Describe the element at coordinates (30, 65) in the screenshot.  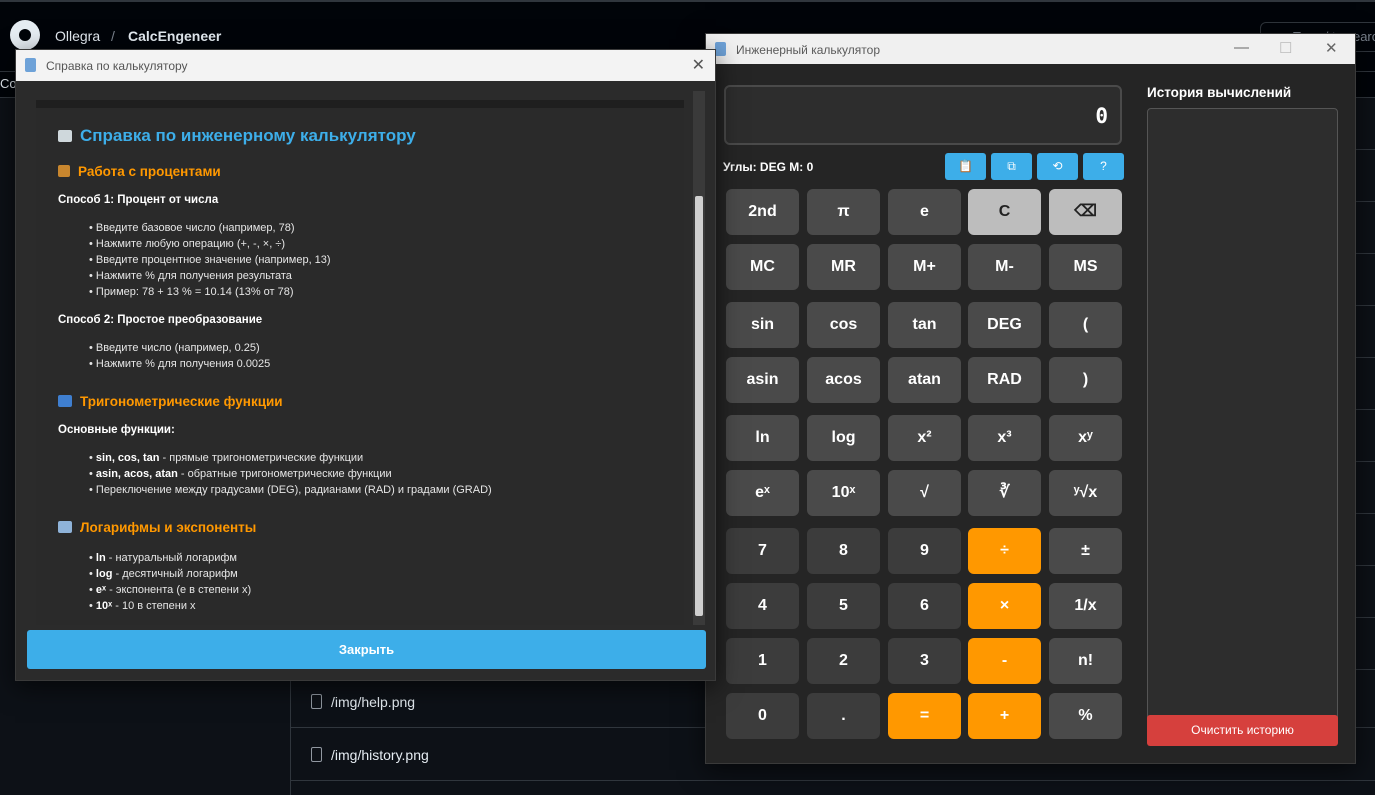
I see `app-icon` at that location.